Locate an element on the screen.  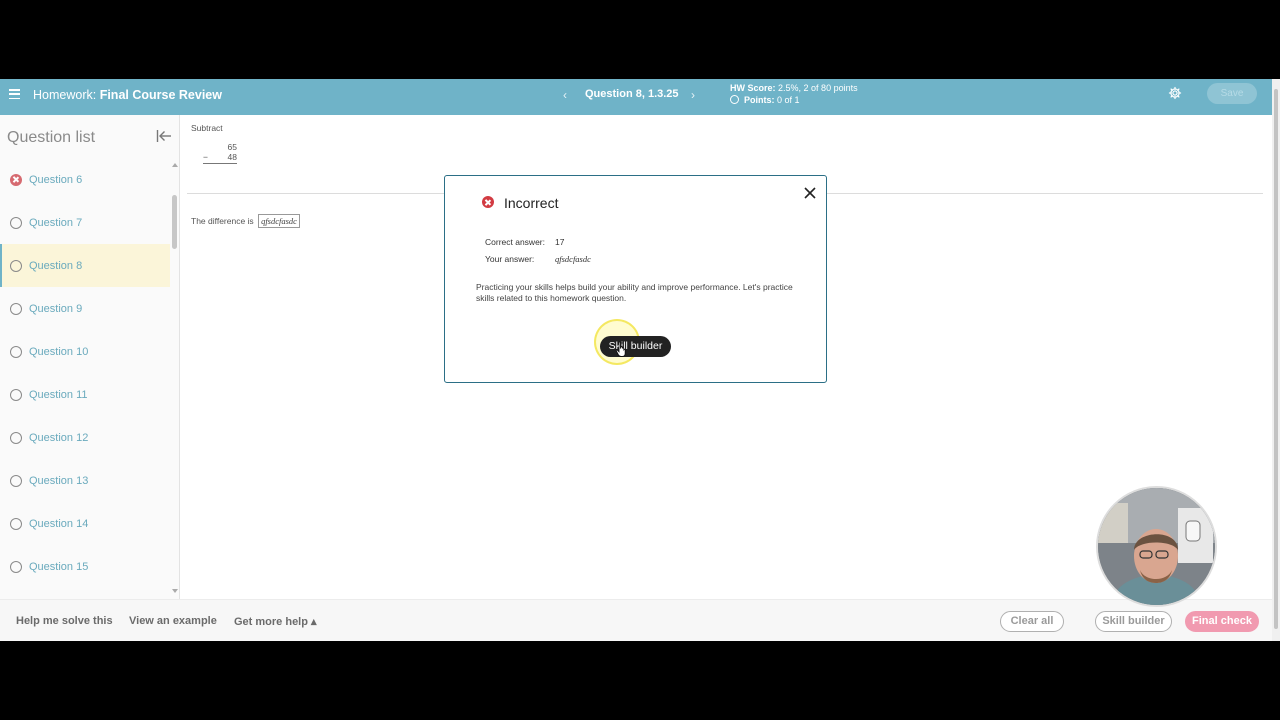
scroll-thumb is located at coordinates (174, 222).